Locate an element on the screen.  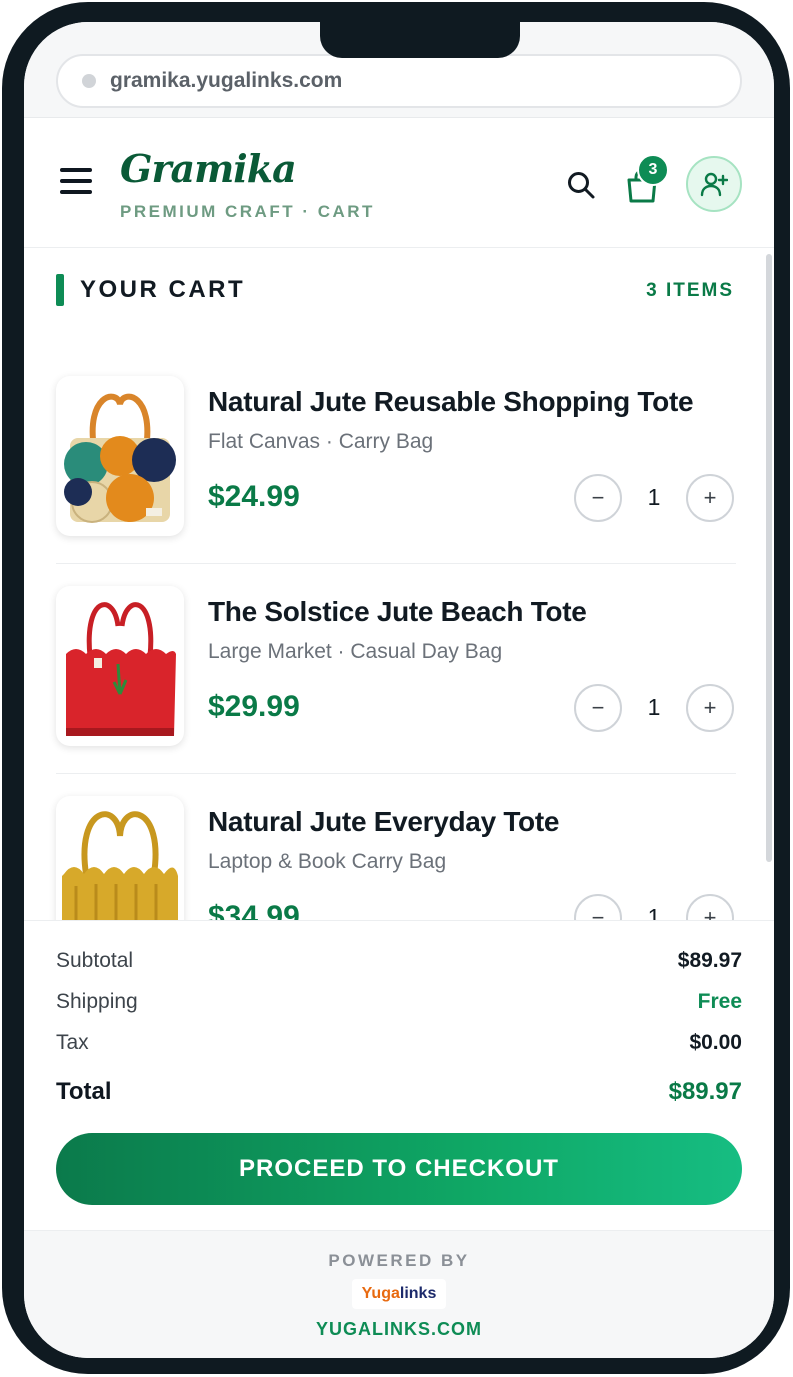
tax-value: $0.00 is located at coordinates (715, 1042).